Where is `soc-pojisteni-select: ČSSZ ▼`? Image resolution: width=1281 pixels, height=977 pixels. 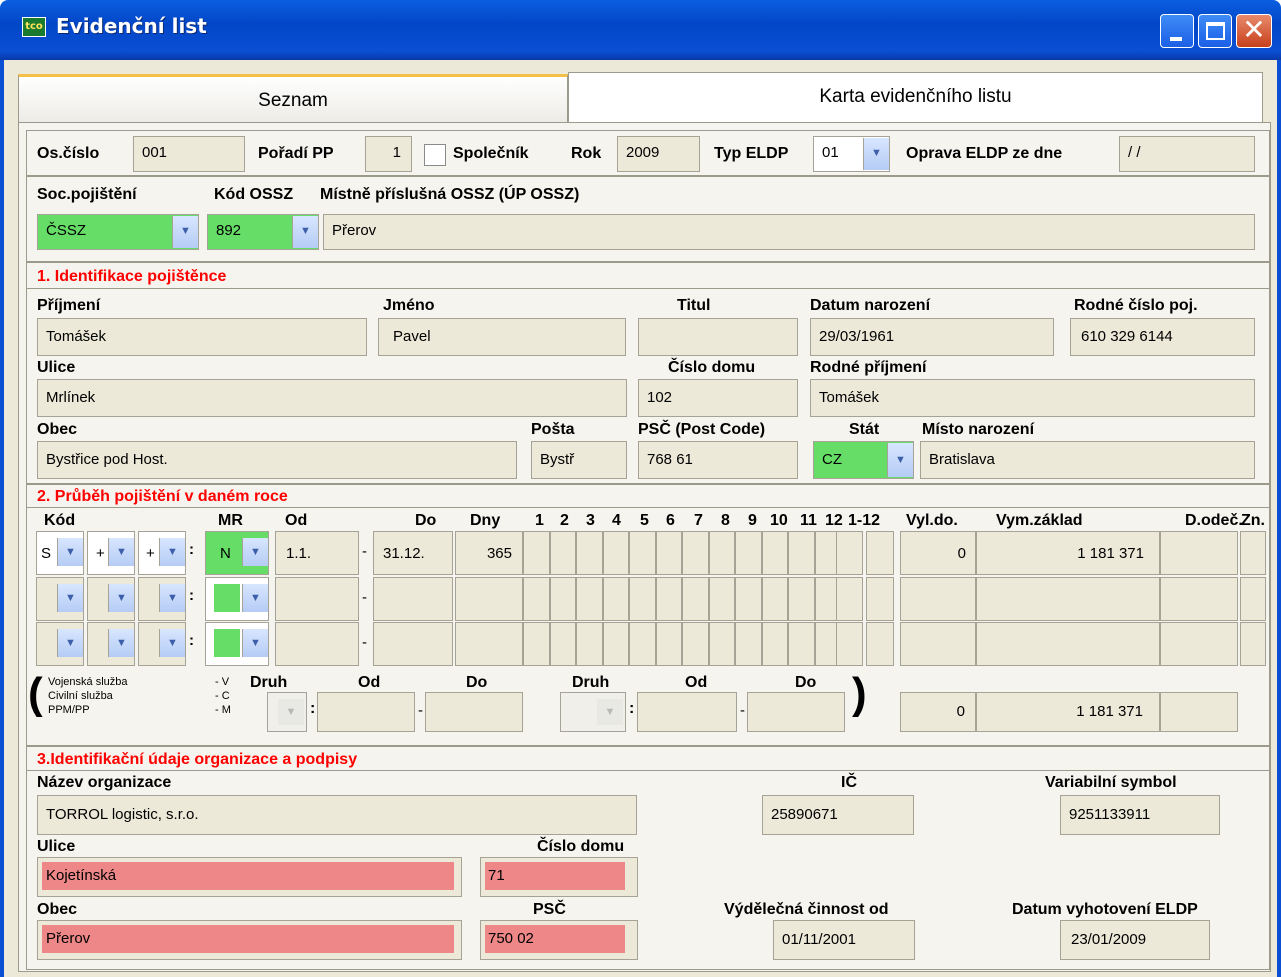
soc-pojisteni-select: ČSSZ ▼ is located at coordinates (118, 232).